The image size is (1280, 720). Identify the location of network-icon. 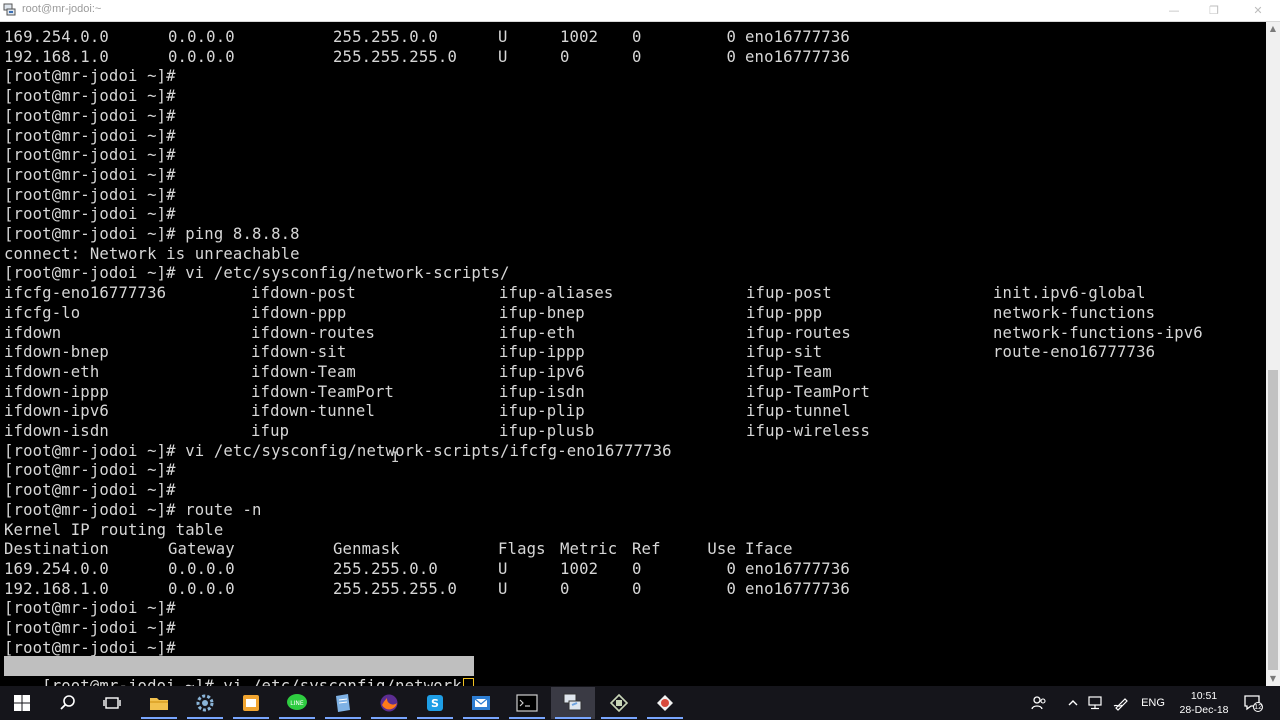
(1096, 703).